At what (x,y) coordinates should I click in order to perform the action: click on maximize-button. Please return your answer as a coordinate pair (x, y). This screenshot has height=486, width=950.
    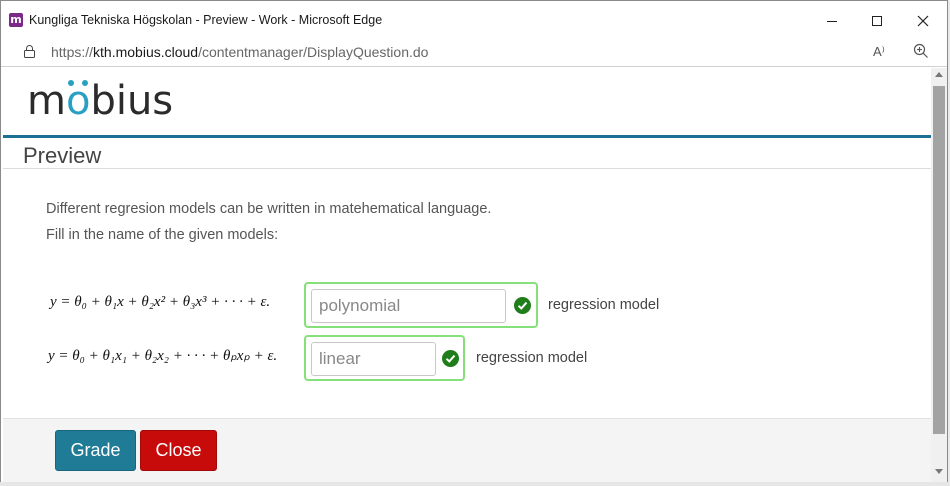
    Looking at the image, I should click on (877, 21).